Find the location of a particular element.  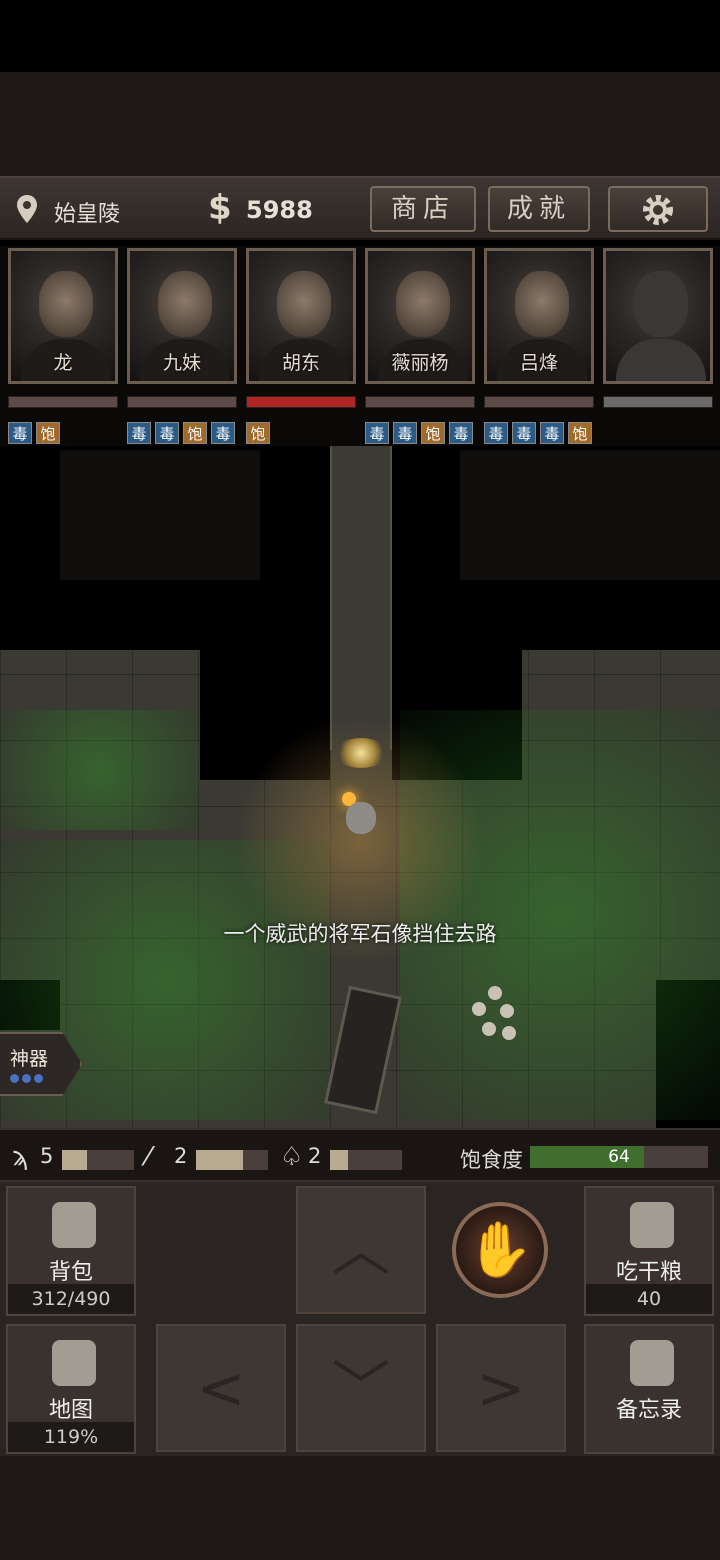

move-right-button: > is located at coordinates (501, 1388).